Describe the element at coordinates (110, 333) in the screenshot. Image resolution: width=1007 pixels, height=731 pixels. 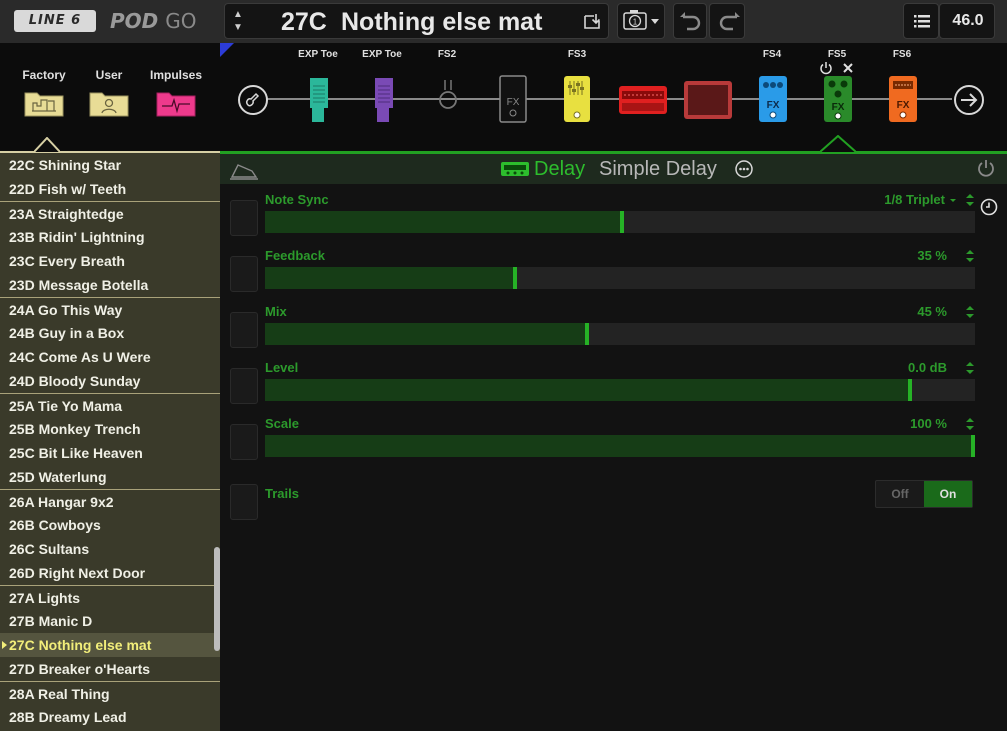
I see `preset-list-item: 24B Guy in a Box` at that location.